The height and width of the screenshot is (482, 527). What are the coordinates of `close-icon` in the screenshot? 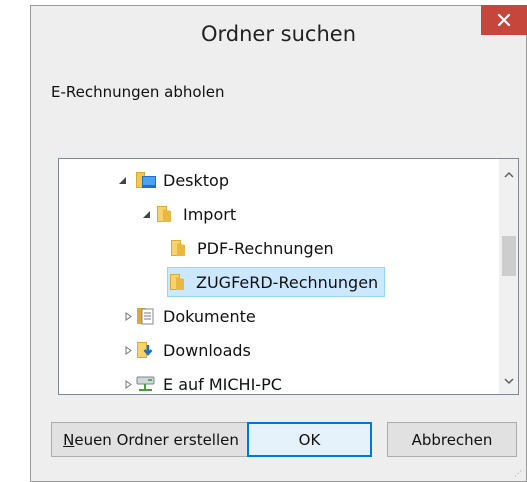 It's located at (504, 20).